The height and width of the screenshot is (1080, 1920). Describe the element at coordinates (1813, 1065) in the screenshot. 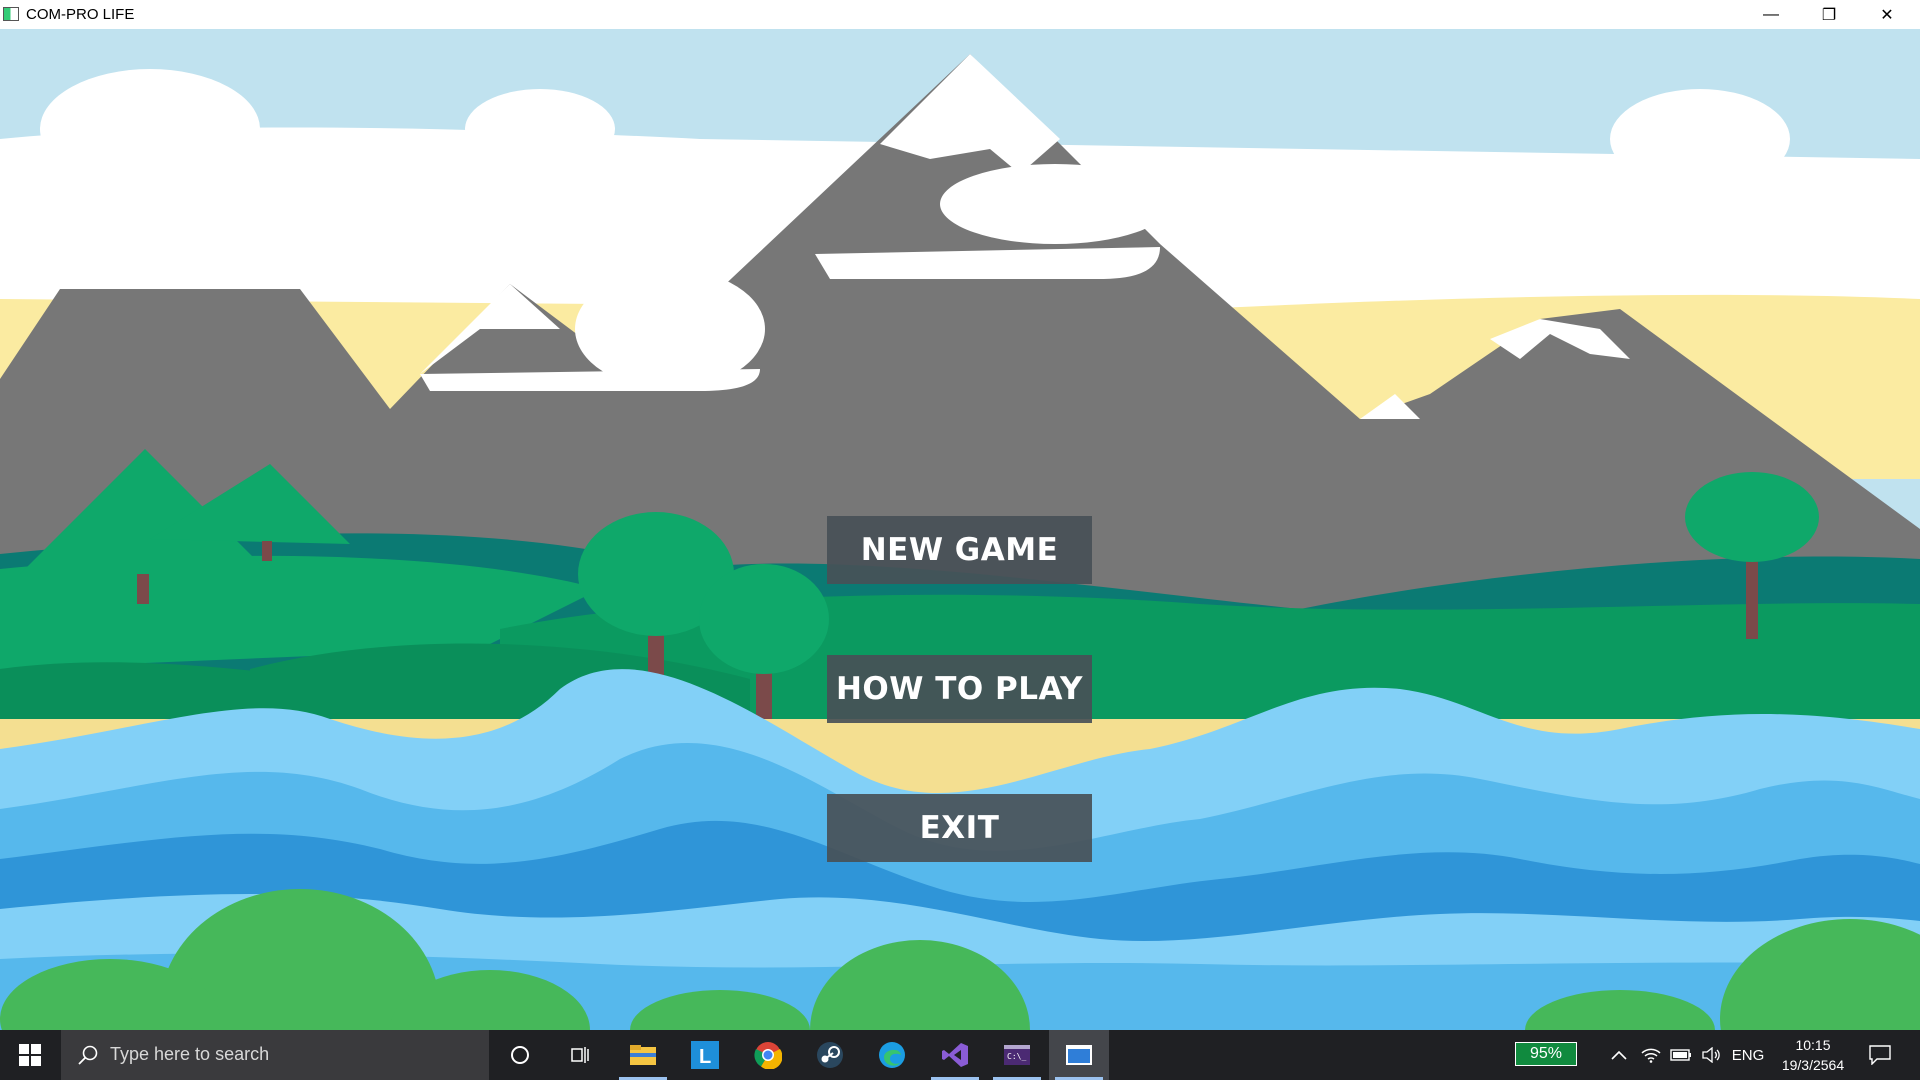

I see `clock-date: 19/3/2564` at that location.